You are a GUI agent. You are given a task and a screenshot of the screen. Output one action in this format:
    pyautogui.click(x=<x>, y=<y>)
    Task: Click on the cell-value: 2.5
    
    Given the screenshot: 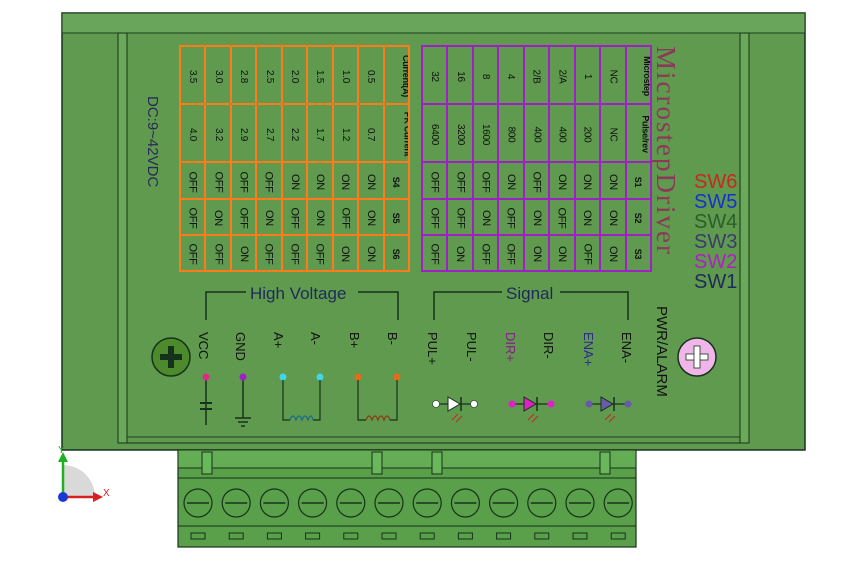 What is the action you would take?
    pyautogui.click(x=269, y=76)
    